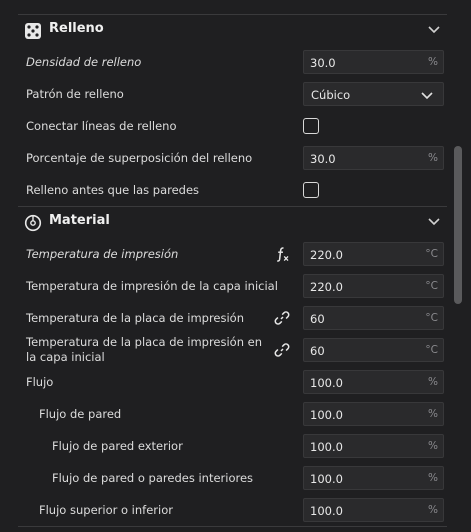  I want to click on section-title-material: Material, so click(79, 220).